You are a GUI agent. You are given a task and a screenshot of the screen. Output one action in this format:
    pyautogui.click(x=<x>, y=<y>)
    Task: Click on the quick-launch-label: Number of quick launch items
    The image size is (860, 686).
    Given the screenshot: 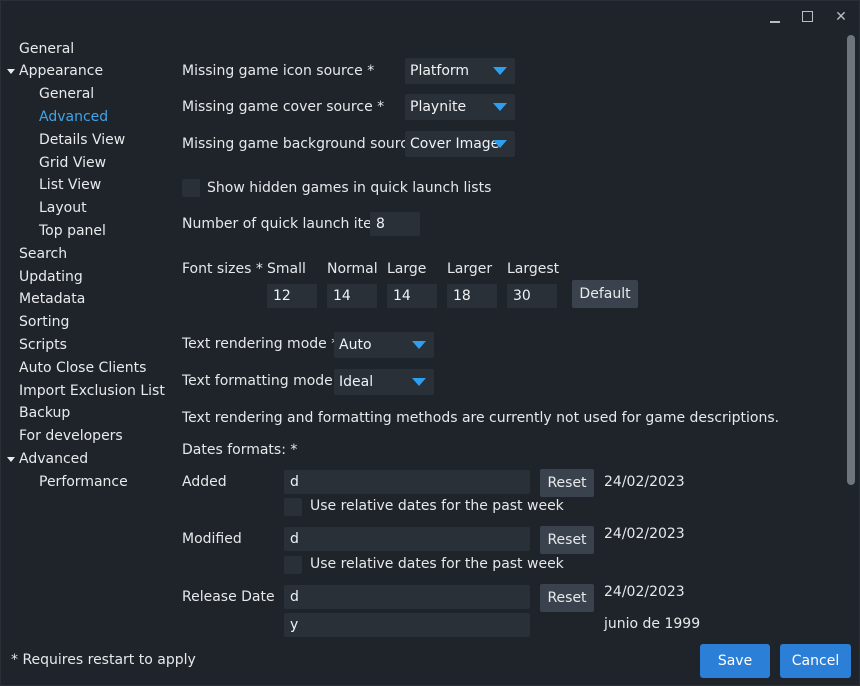 What is the action you would take?
    pyautogui.click(x=287, y=224)
    